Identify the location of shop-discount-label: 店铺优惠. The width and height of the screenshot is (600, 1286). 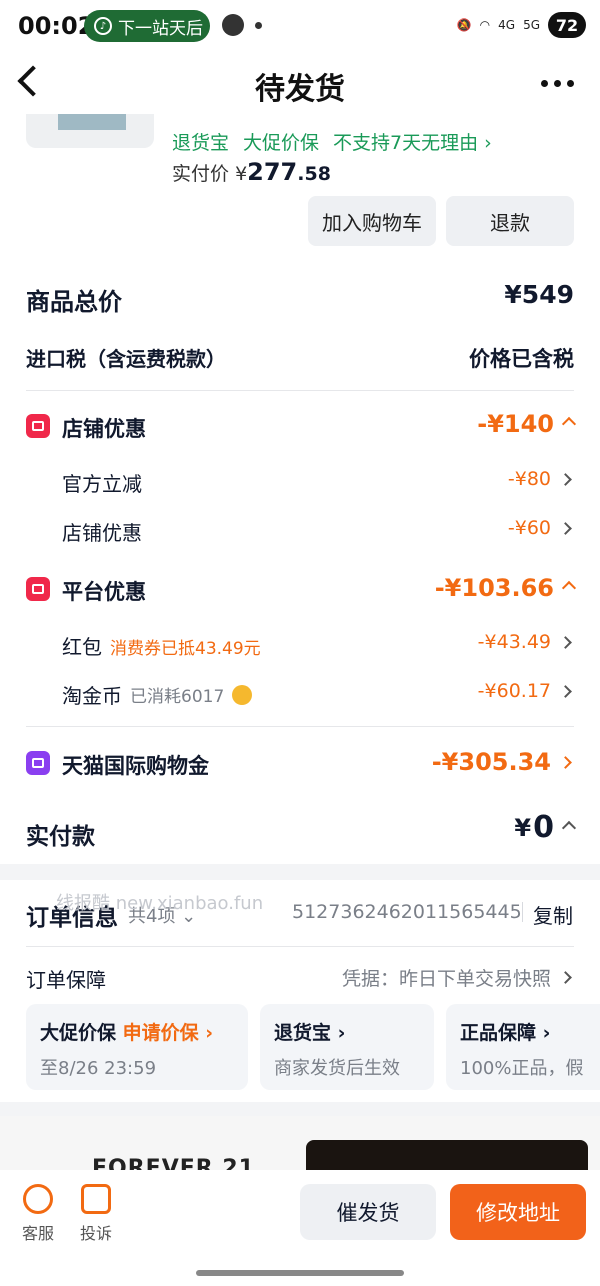
(102, 533).